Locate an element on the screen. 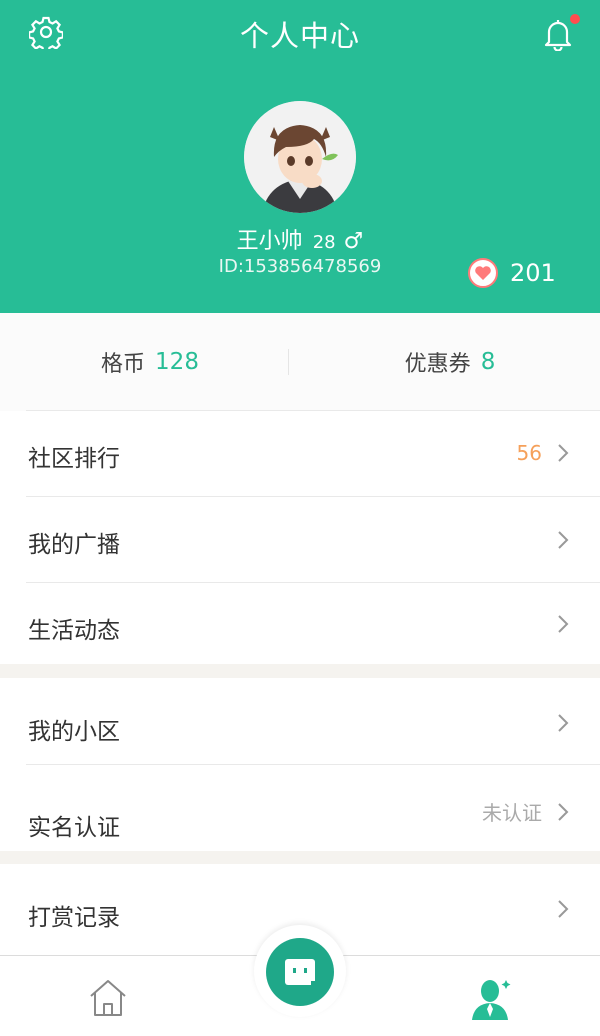  likes-count: 201 is located at coordinates (533, 273).